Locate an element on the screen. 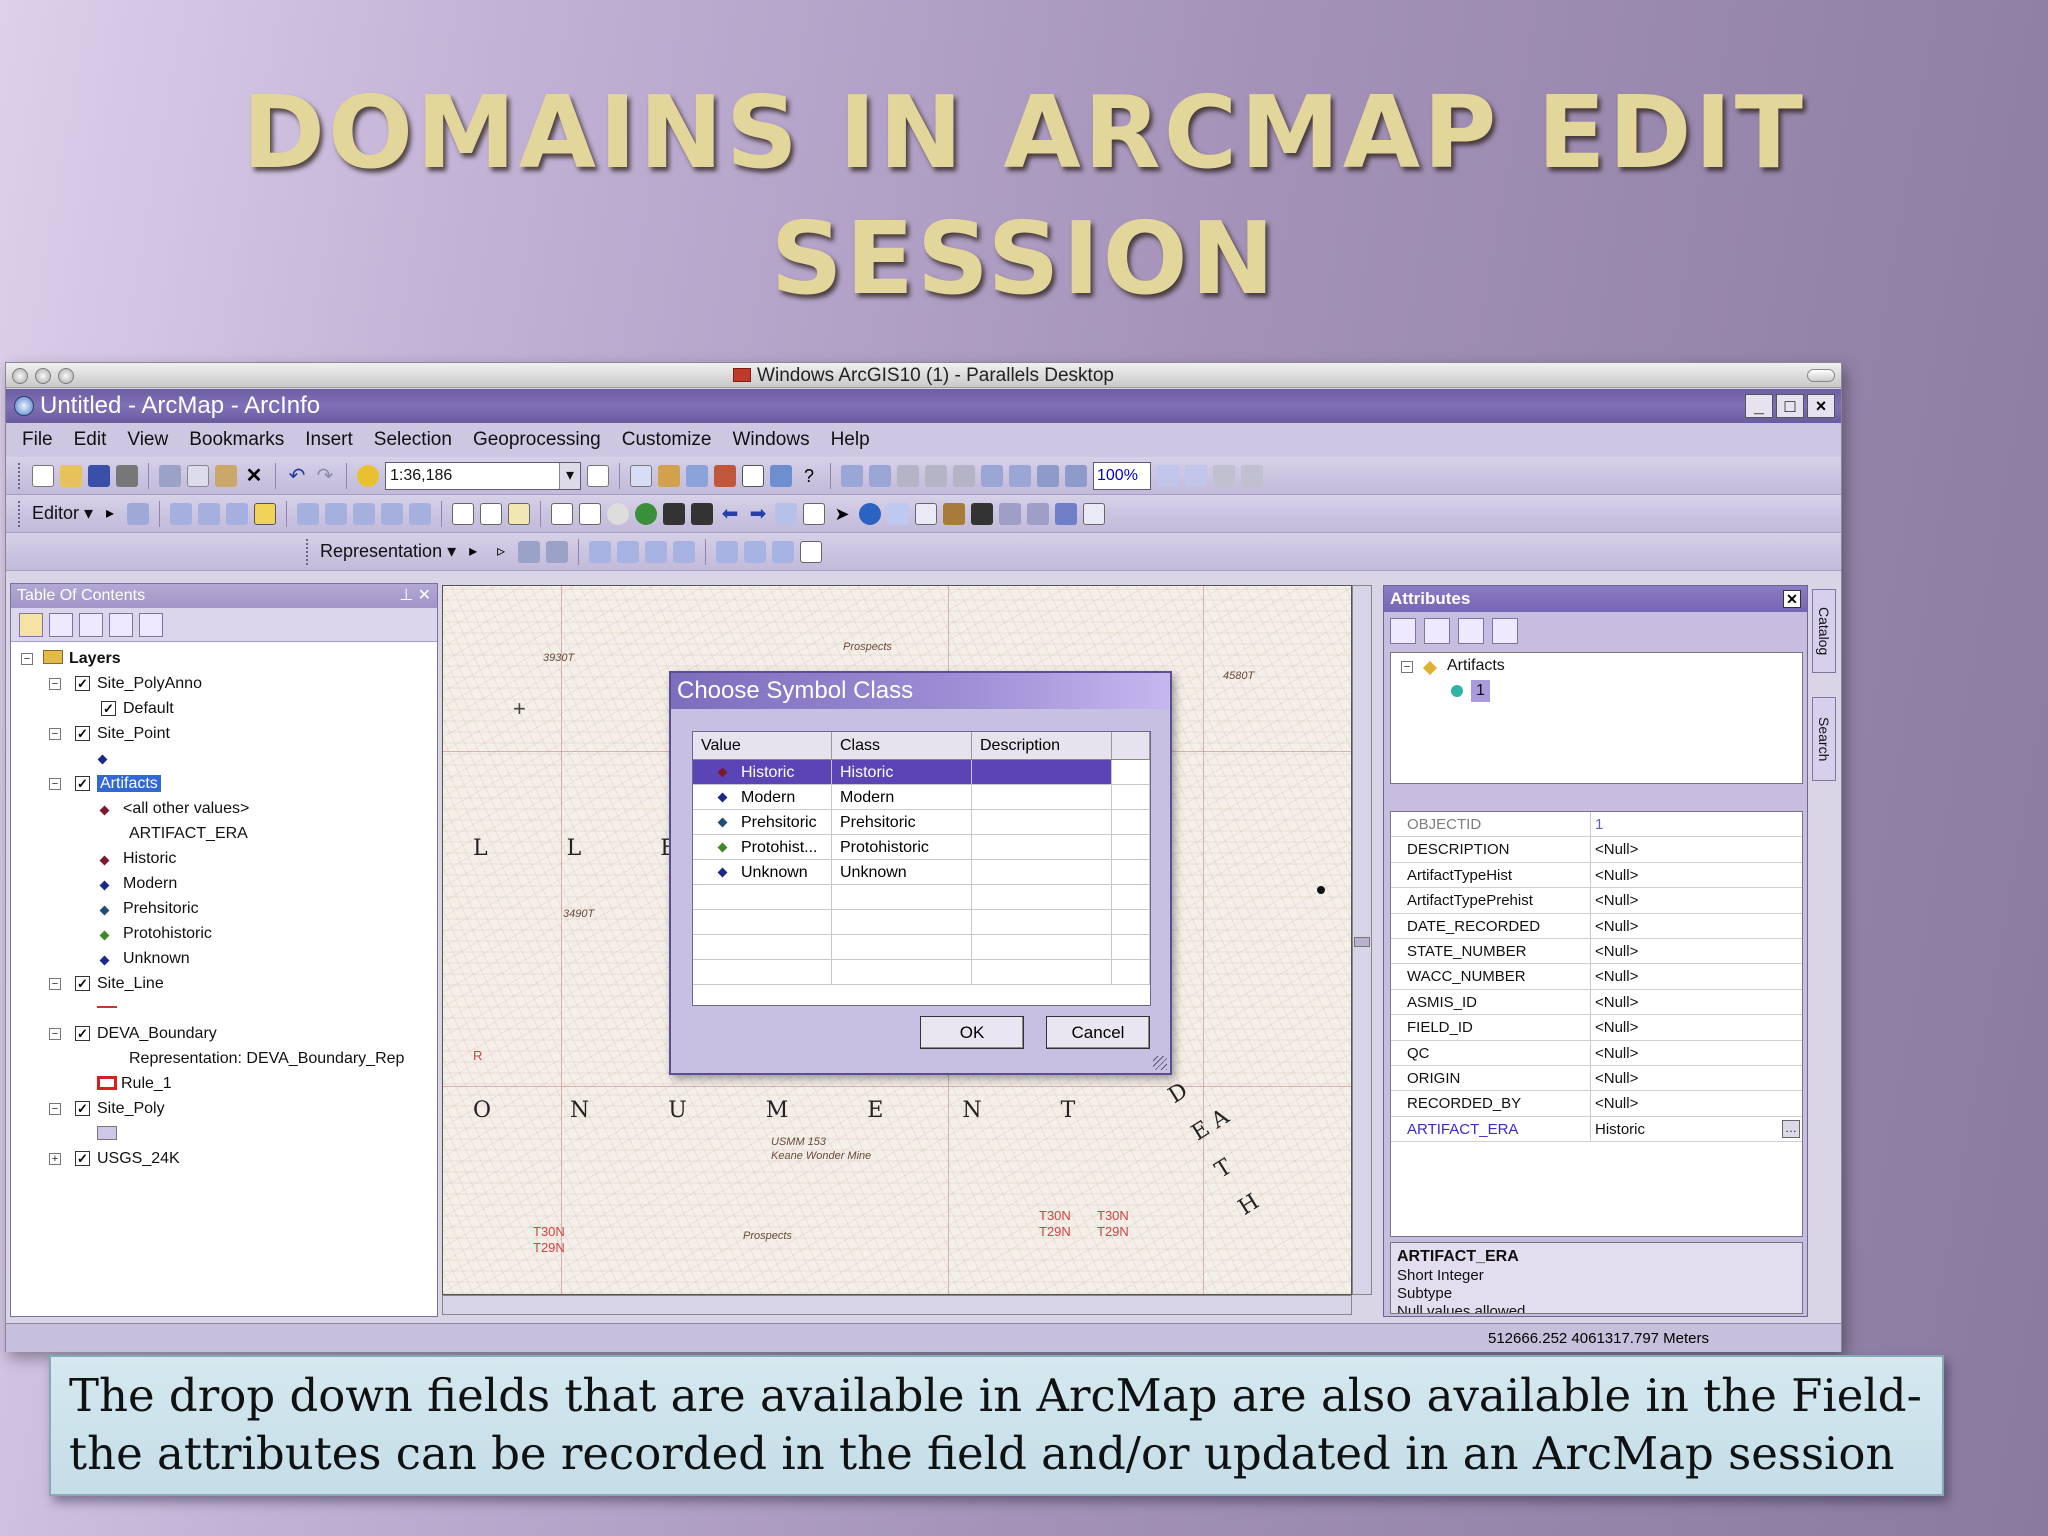 This screenshot has height=1536, width=2048. attribute-row: ArtifactTypeHist <Null> is located at coordinates (1596, 875).